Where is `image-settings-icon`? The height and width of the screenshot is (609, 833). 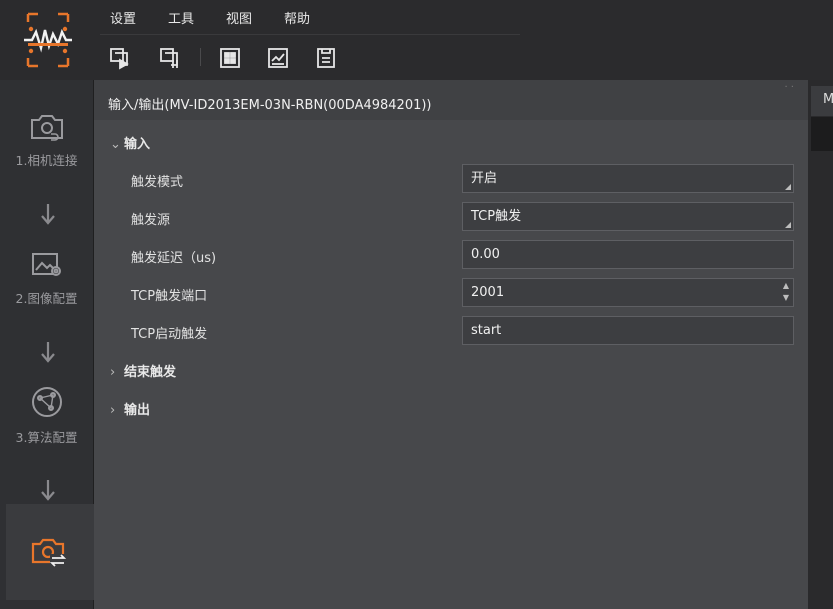
image-settings-icon is located at coordinates (46, 264).